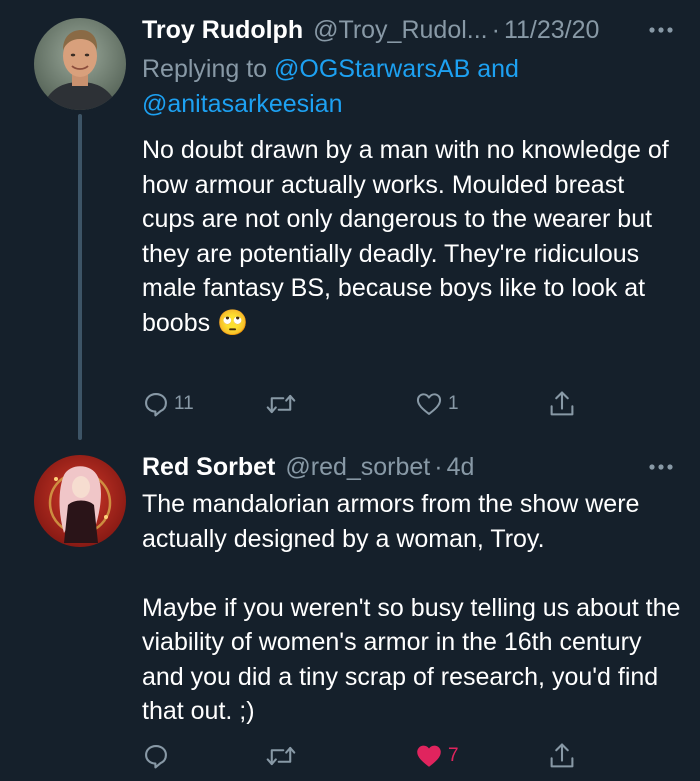  I want to click on anime-character-red-avatar-icon, so click(80, 501).